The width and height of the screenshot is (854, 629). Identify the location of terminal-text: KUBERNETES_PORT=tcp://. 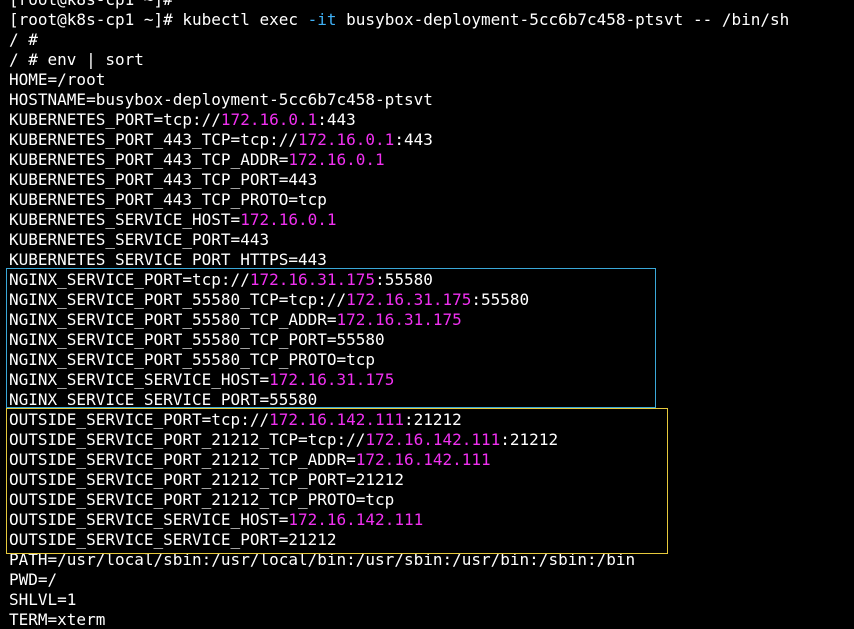
(115, 119).